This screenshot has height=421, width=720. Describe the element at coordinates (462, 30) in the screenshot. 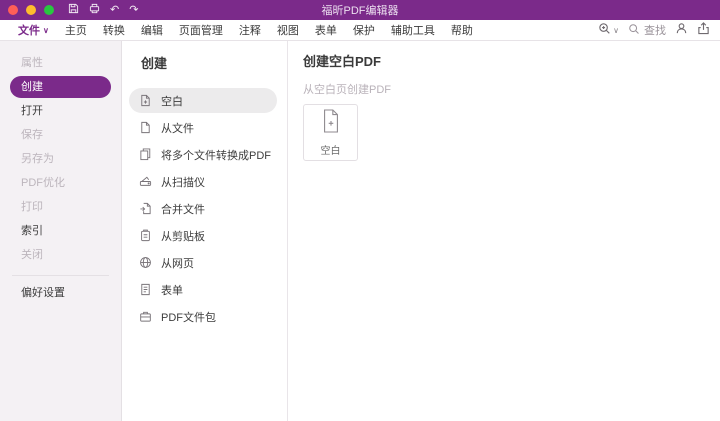

I see `menu-item-help: 帮助` at that location.